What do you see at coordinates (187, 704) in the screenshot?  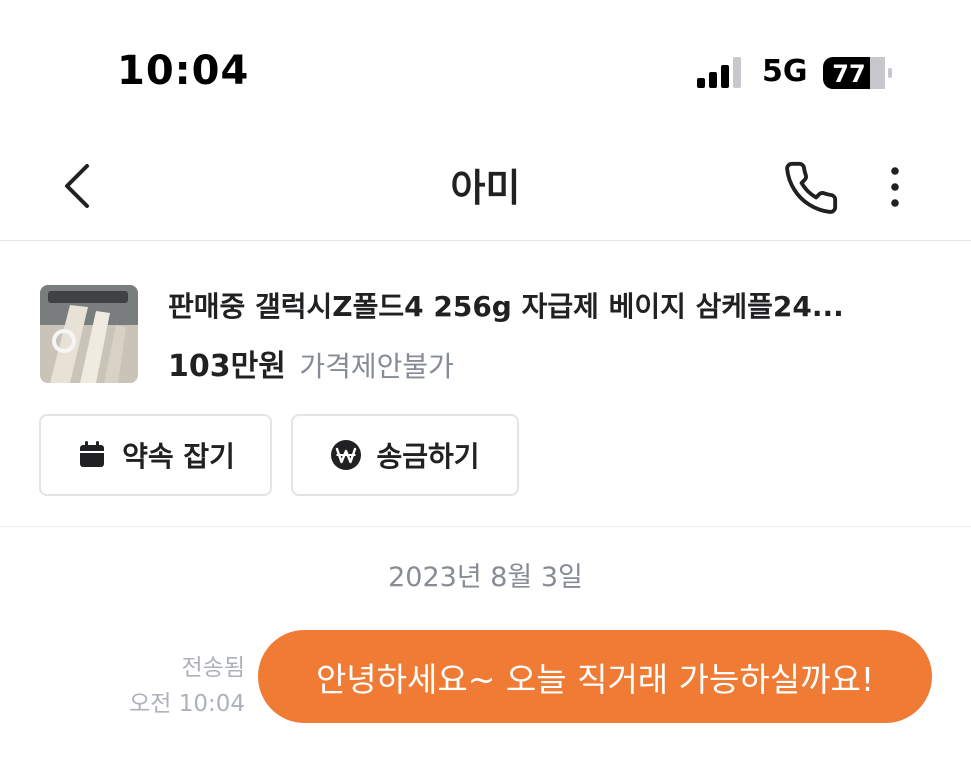 I see `message-time: 오전 10:04` at bounding box center [187, 704].